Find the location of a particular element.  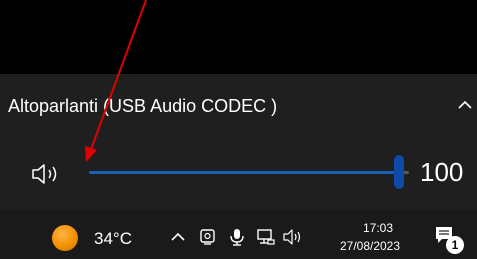

volume-slider is located at coordinates (249, 173).